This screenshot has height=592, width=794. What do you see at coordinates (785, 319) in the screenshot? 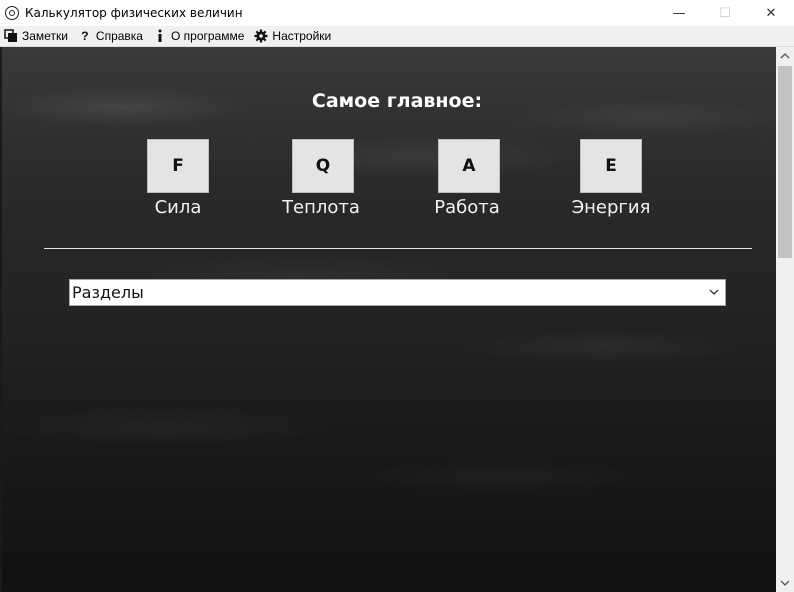
I see `vertical-scrollbar` at bounding box center [785, 319].